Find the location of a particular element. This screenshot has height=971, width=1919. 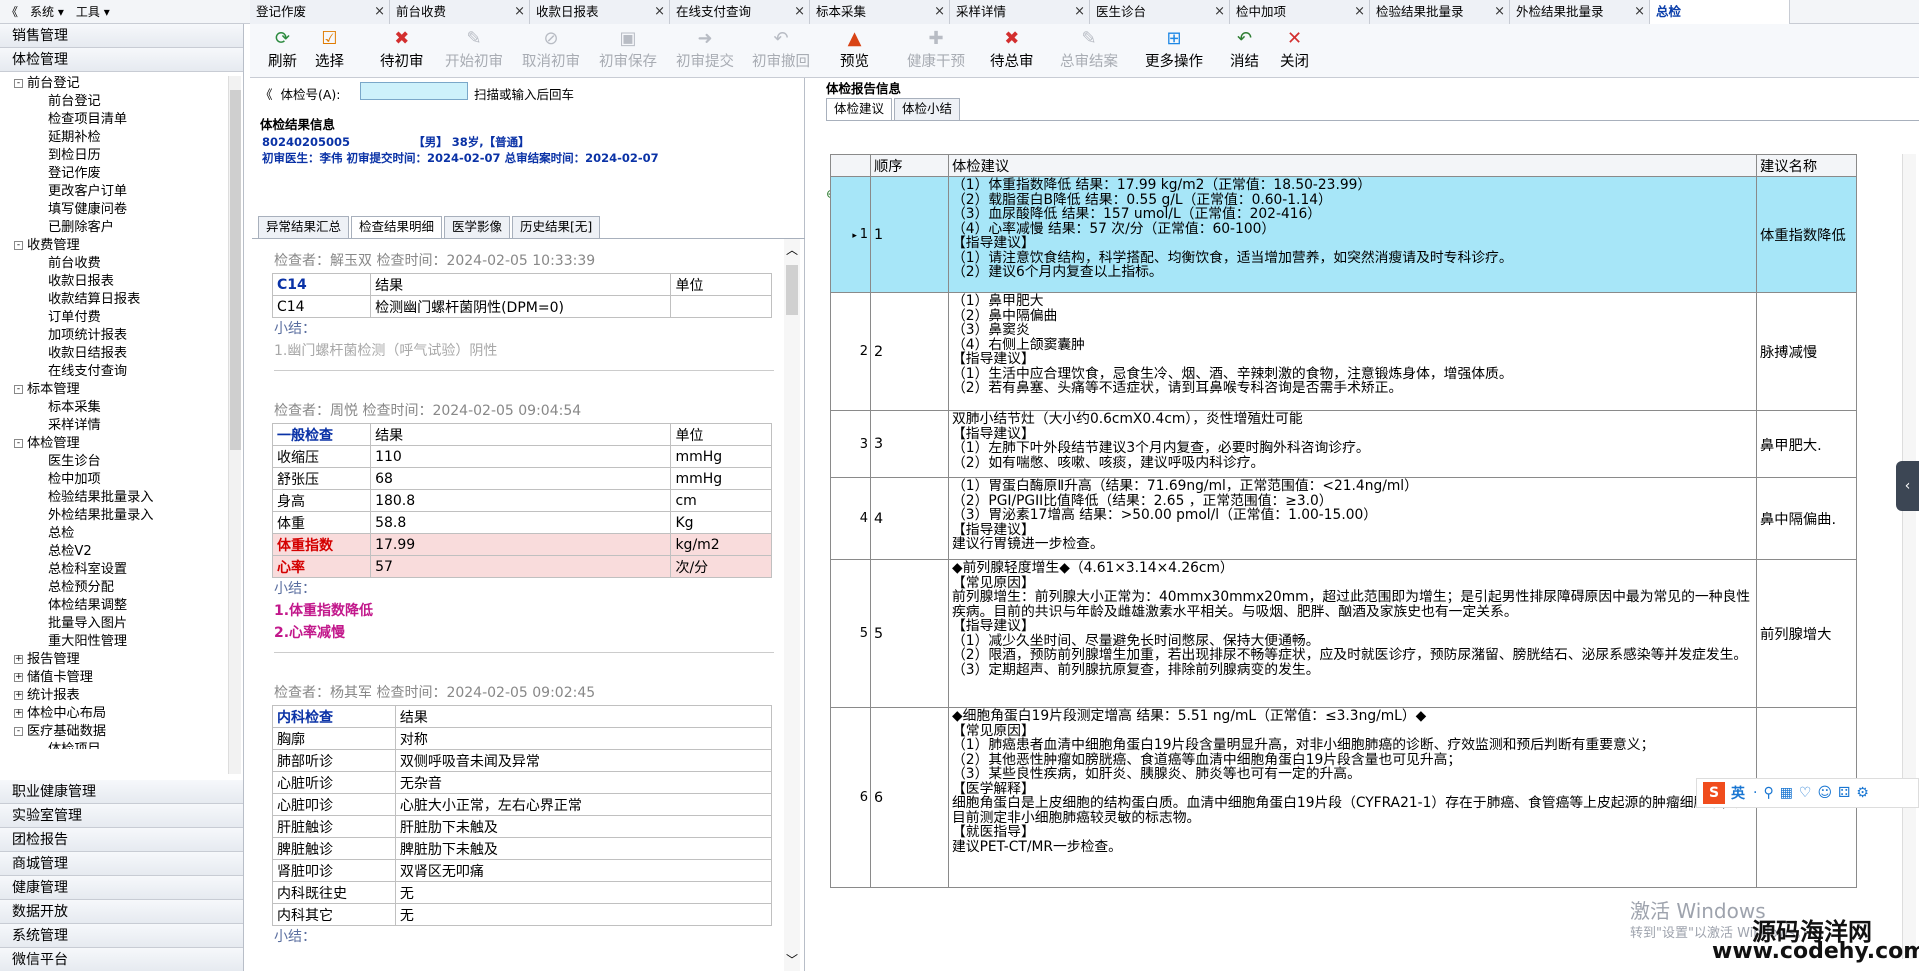

result-tab-1: 检查结果明细 is located at coordinates (397, 227).